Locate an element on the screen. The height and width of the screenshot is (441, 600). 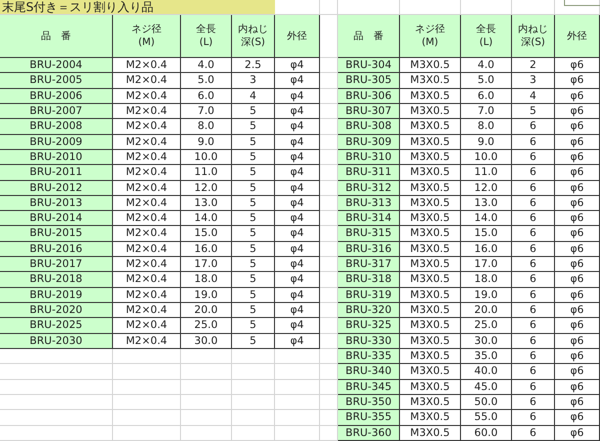
table-cell: BRU-335 is located at coordinates (369, 356).